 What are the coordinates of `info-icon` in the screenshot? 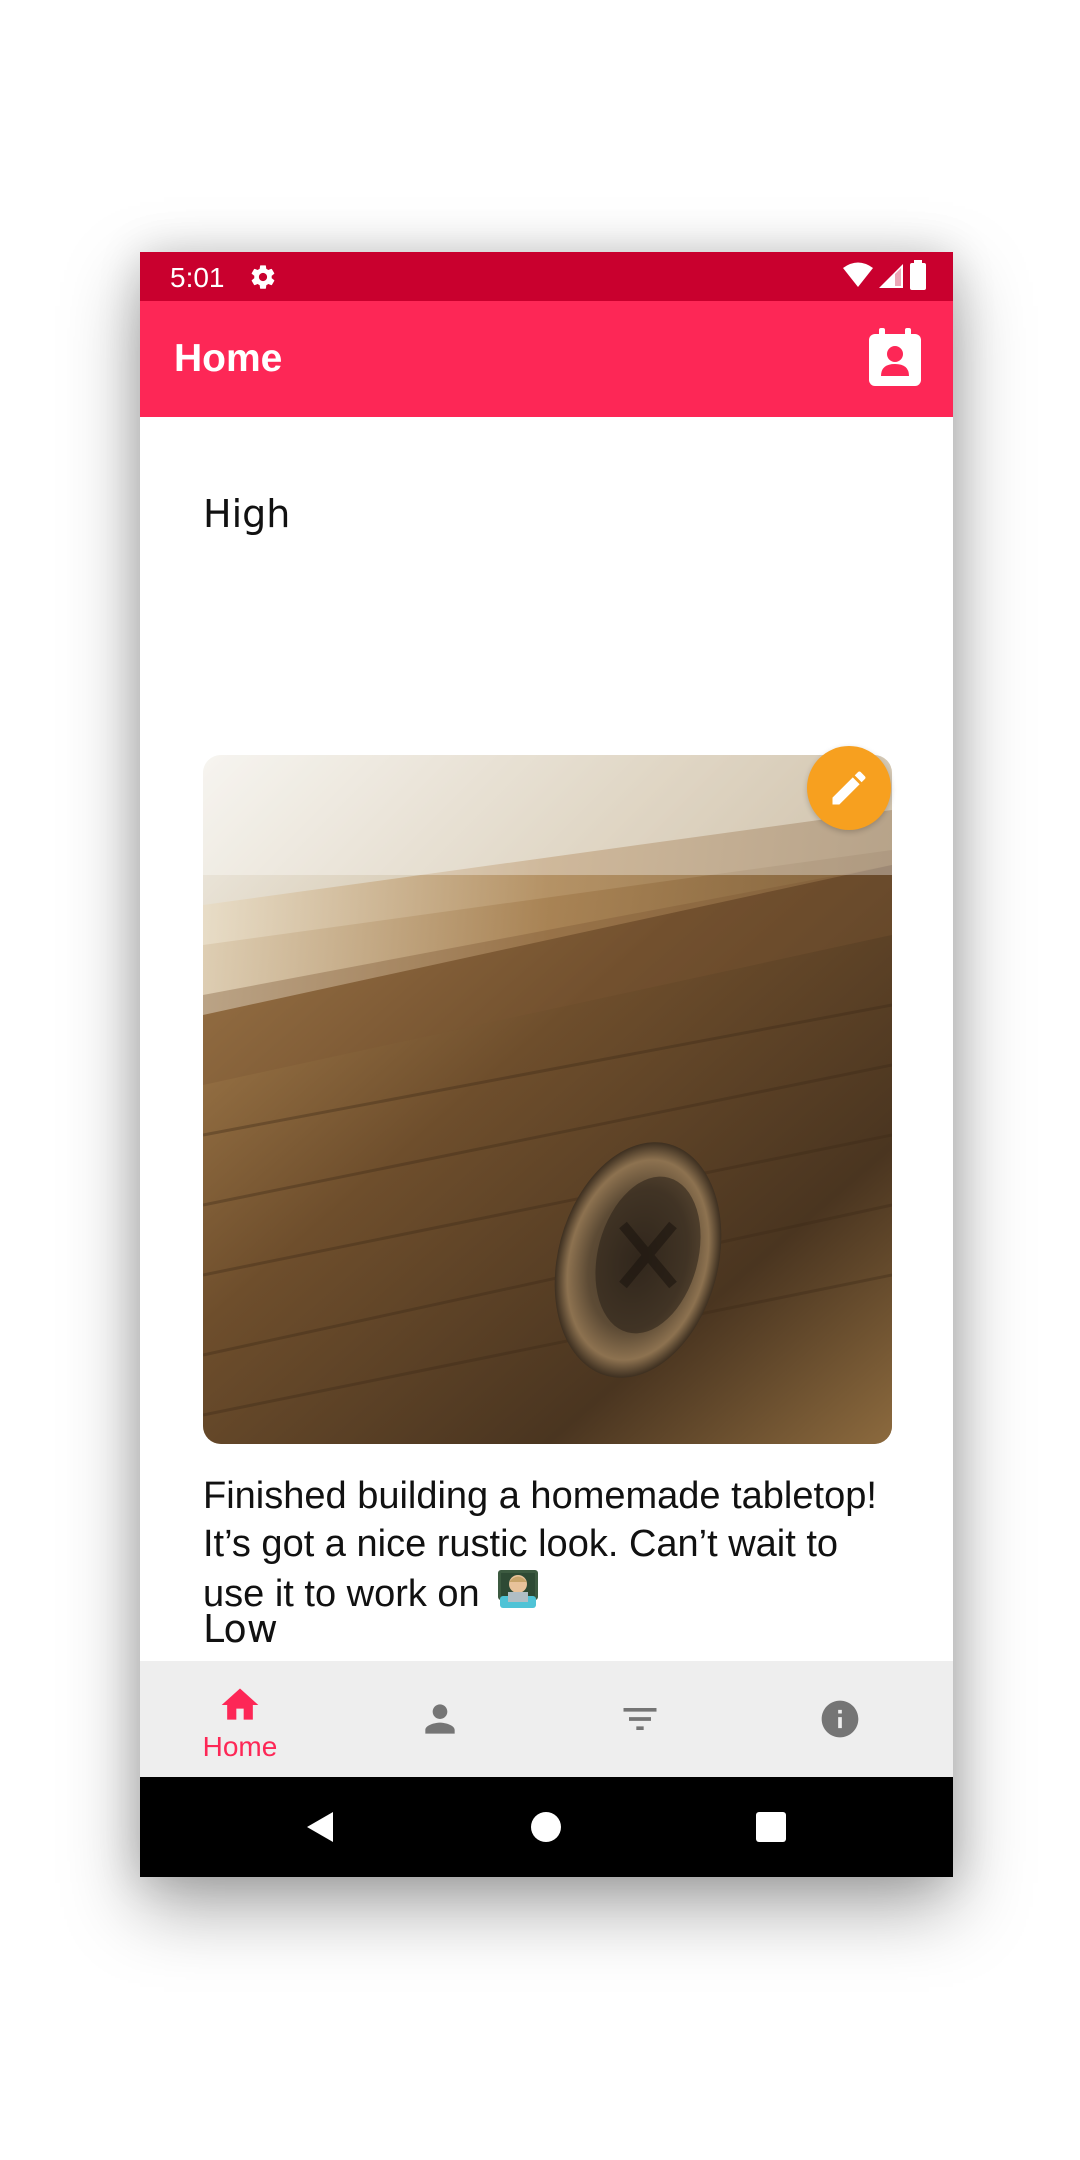 It's located at (840, 1719).